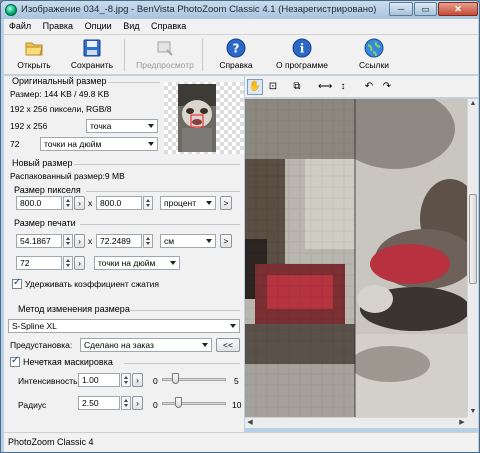  Describe the element at coordinates (302, 48) in the screenshot. I see `info-icon: i` at that location.